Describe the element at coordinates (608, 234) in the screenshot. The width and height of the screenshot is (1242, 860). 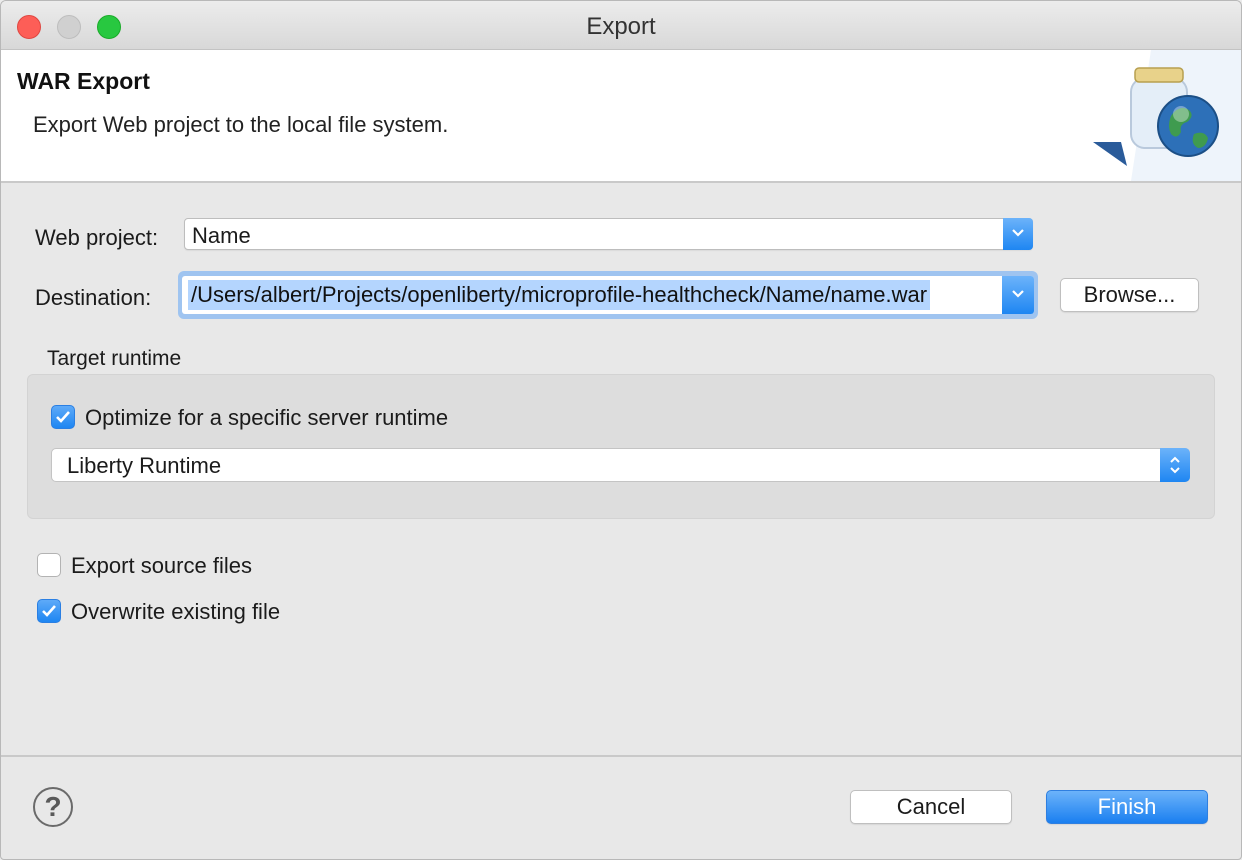
I see `web-project-select: Name` at that location.